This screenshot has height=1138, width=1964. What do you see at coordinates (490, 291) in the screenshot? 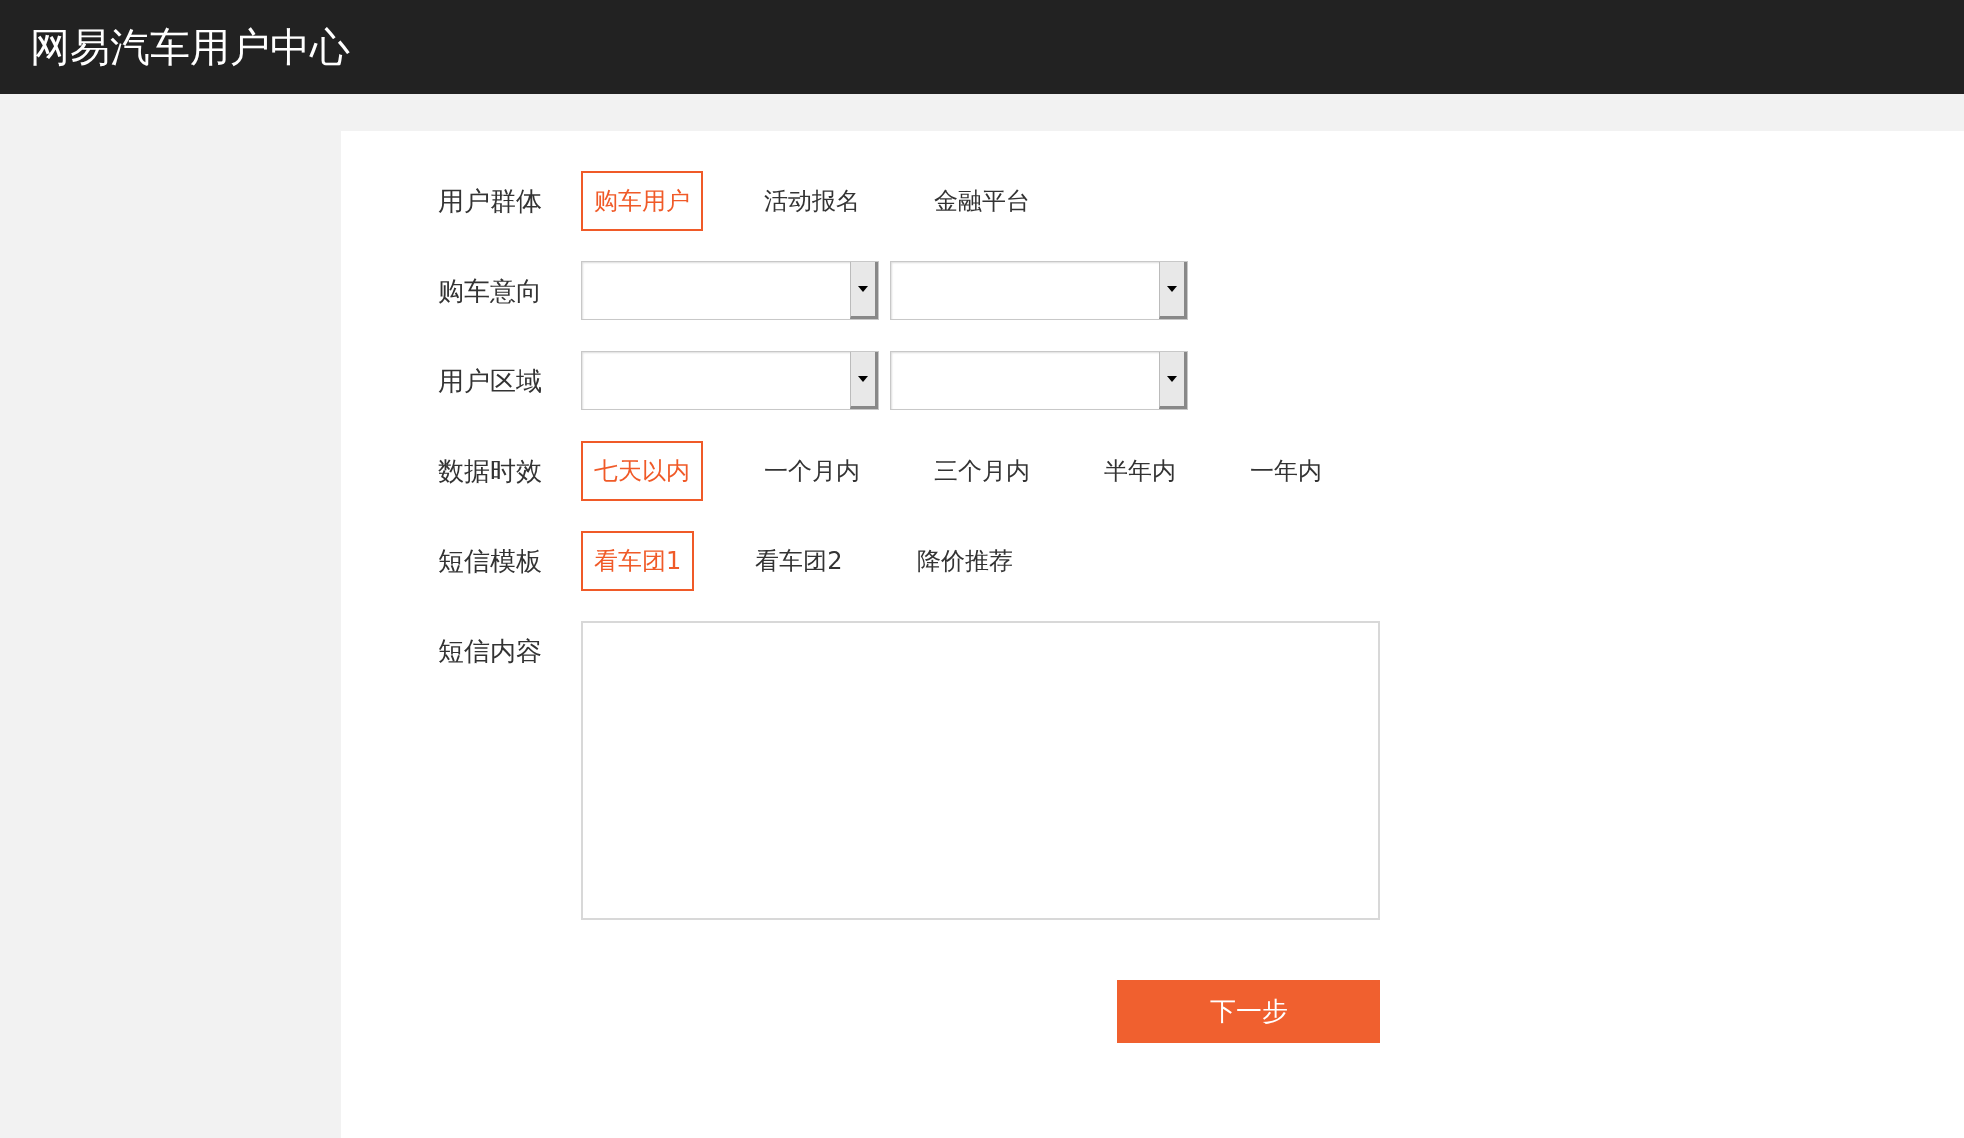
I see `field-label: 购车意向` at bounding box center [490, 291].